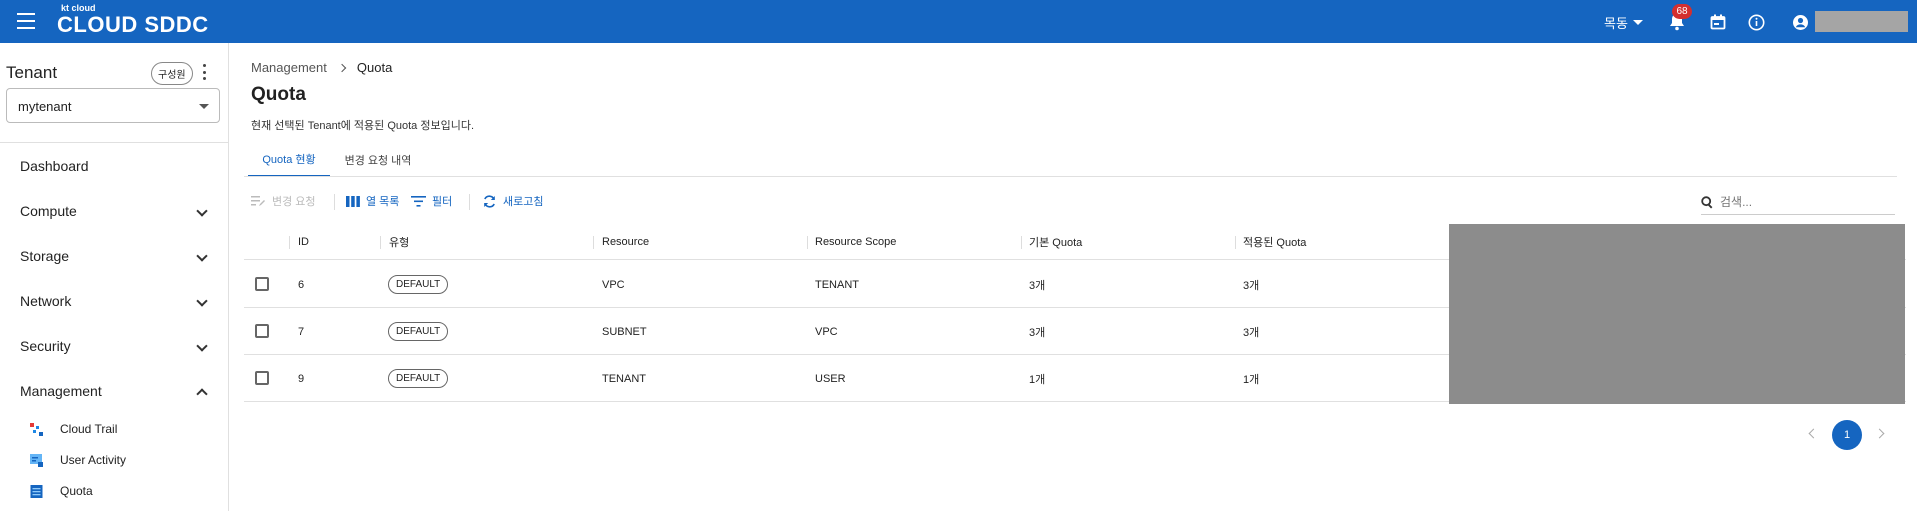  What do you see at coordinates (32, 72) in the screenshot?
I see `tenant-title: Tenant` at bounding box center [32, 72].